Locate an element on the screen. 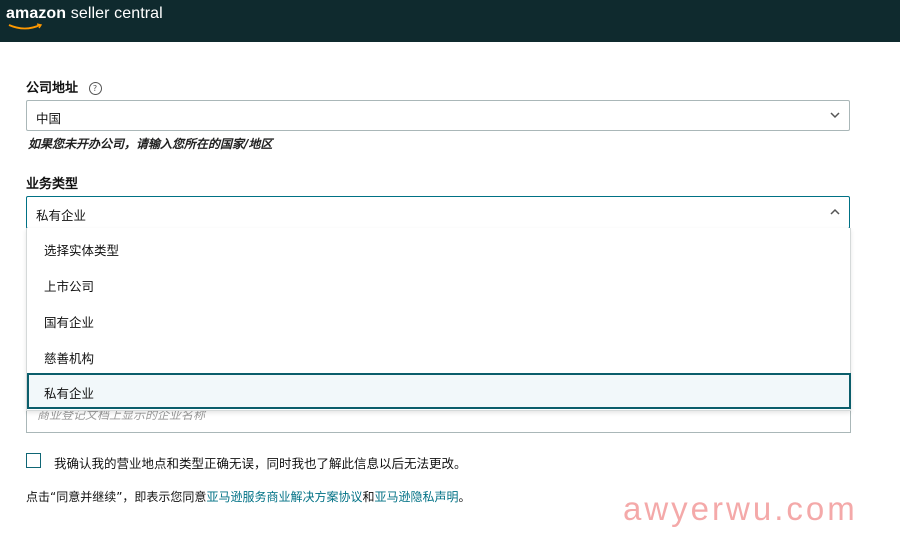 The image size is (900, 544). chevron-up-icon is located at coordinates (835, 211).